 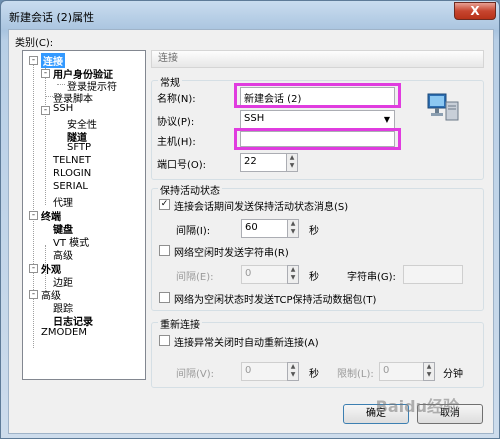 What do you see at coordinates (190, 189) in the screenshot?
I see `keepalive-group-title: 保持活动状态` at bounding box center [190, 189].